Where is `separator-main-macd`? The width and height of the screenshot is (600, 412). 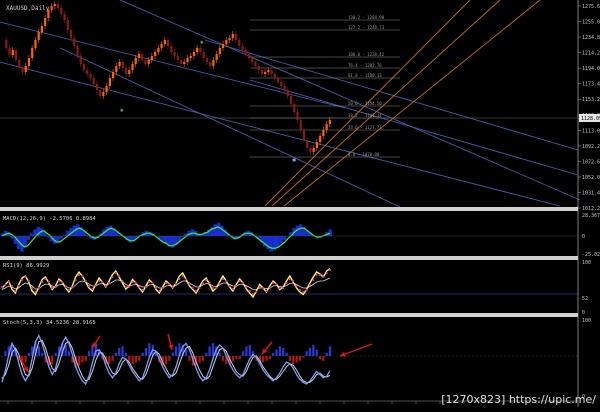 separator-main-macd is located at coordinates (289, 209).